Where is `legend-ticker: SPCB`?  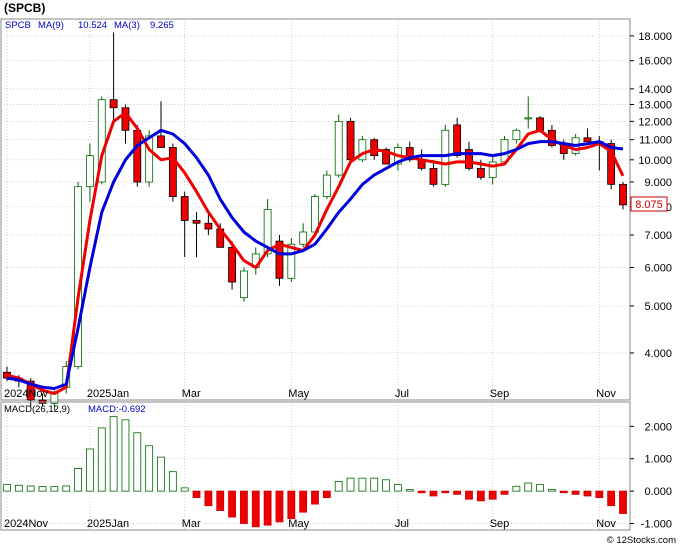
legend-ticker: SPCB is located at coordinates (18, 25).